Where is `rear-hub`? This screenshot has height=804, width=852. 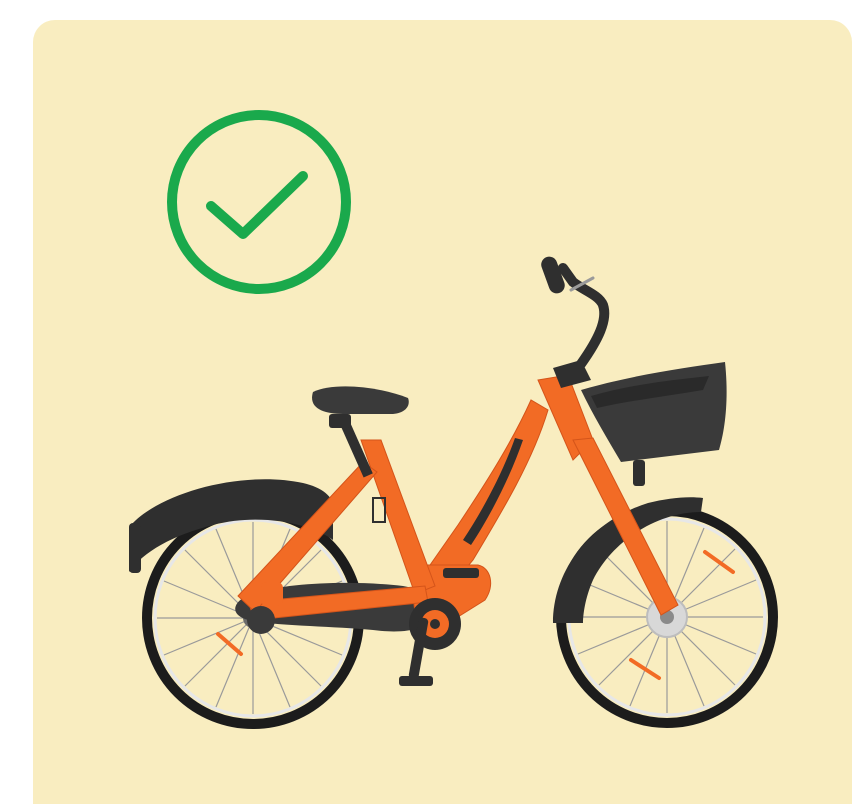 rear-hub is located at coordinates (261, 620).